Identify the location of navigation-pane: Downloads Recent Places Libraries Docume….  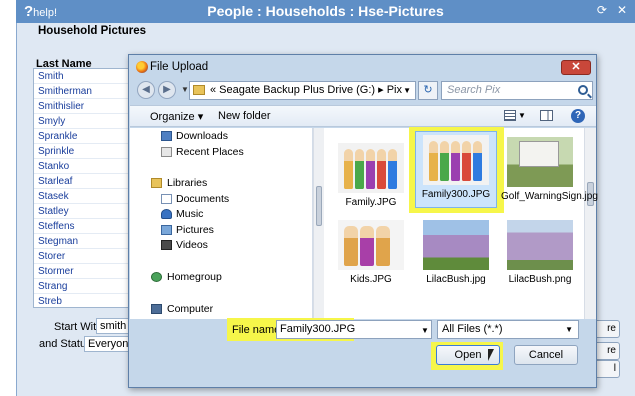
(221, 223).